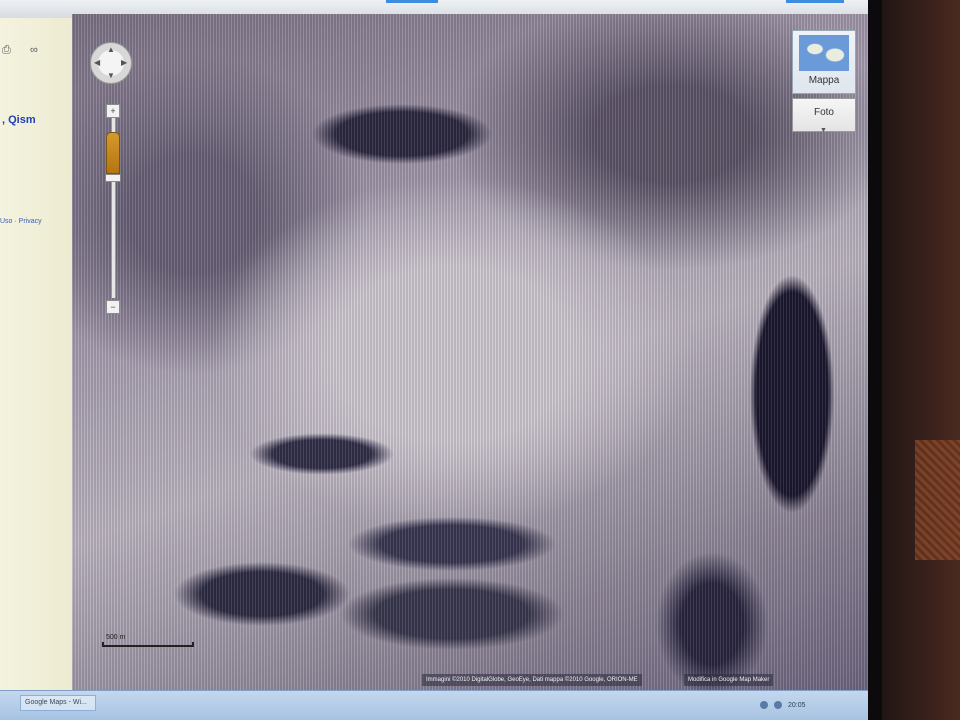 This screenshot has width=960, height=720. I want to click on map-type-map-button: Mappa, so click(824, 62).